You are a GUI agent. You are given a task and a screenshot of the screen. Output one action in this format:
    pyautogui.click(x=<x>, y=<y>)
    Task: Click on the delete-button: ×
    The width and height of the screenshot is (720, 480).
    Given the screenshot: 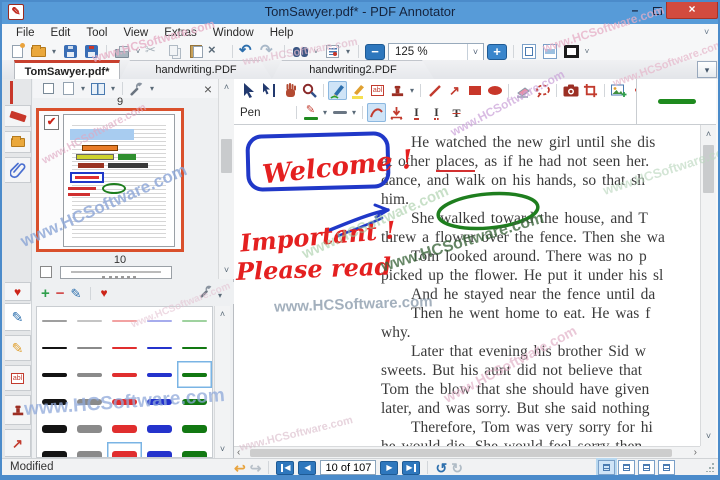 What is the action you would take?
    pyautogui.click(x=217, y=51)
    